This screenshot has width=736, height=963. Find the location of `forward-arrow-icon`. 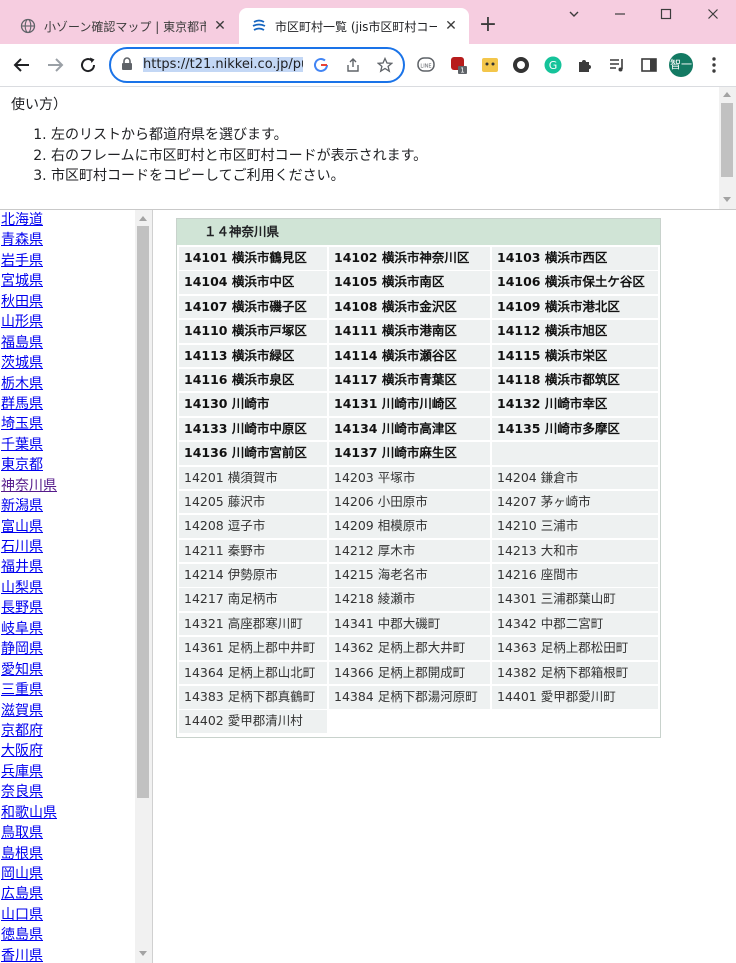

forward-arrow-icon is located at coordinates (55, 65).